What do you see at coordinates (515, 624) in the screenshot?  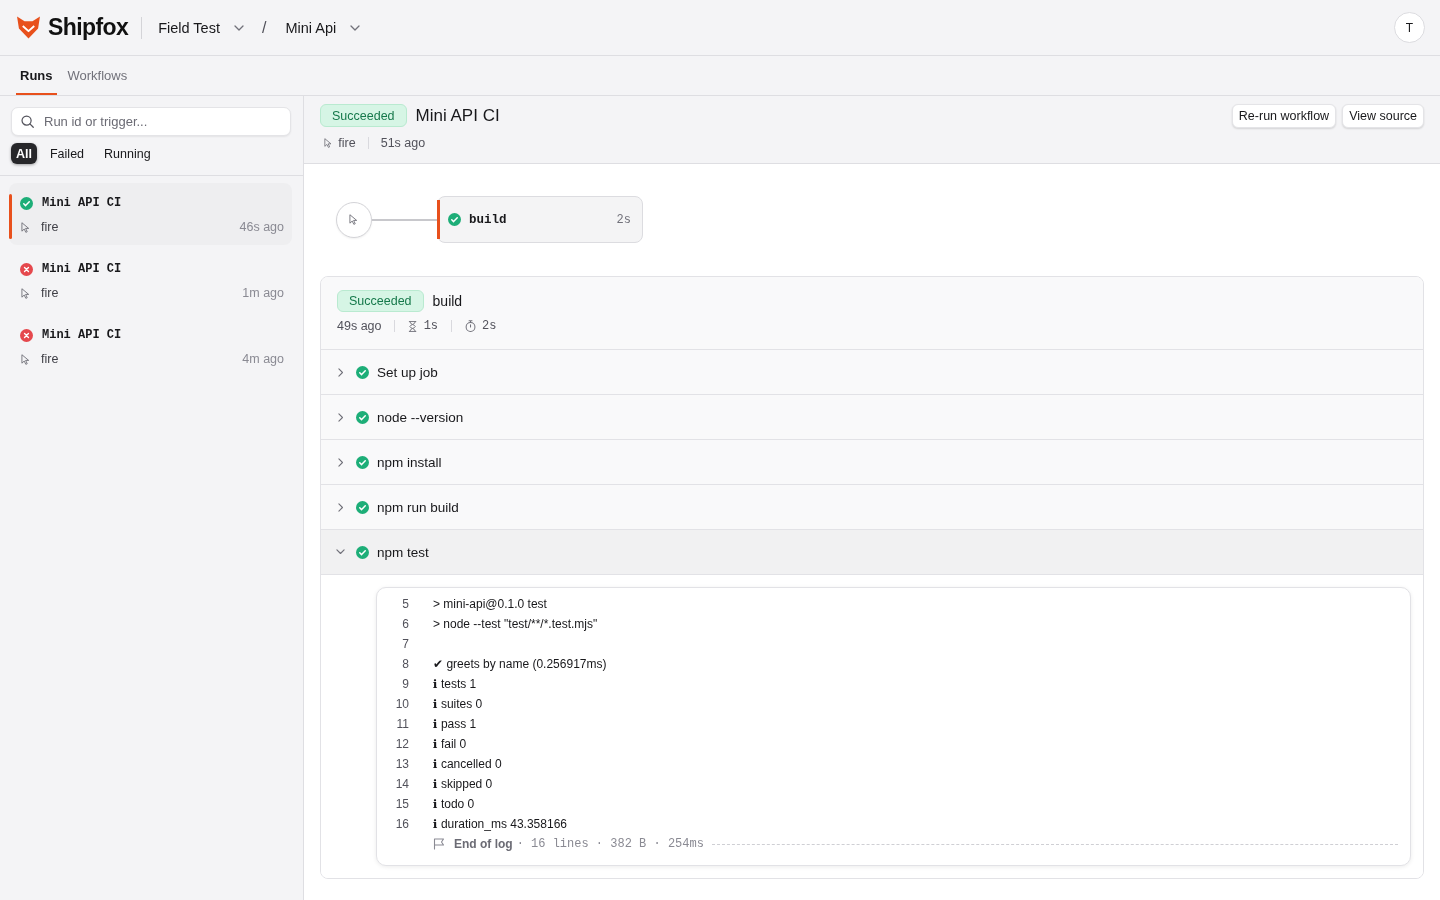 I see `log-line: > node --test "test/**/*.test.mjs"` at bounding box center [515, 624].